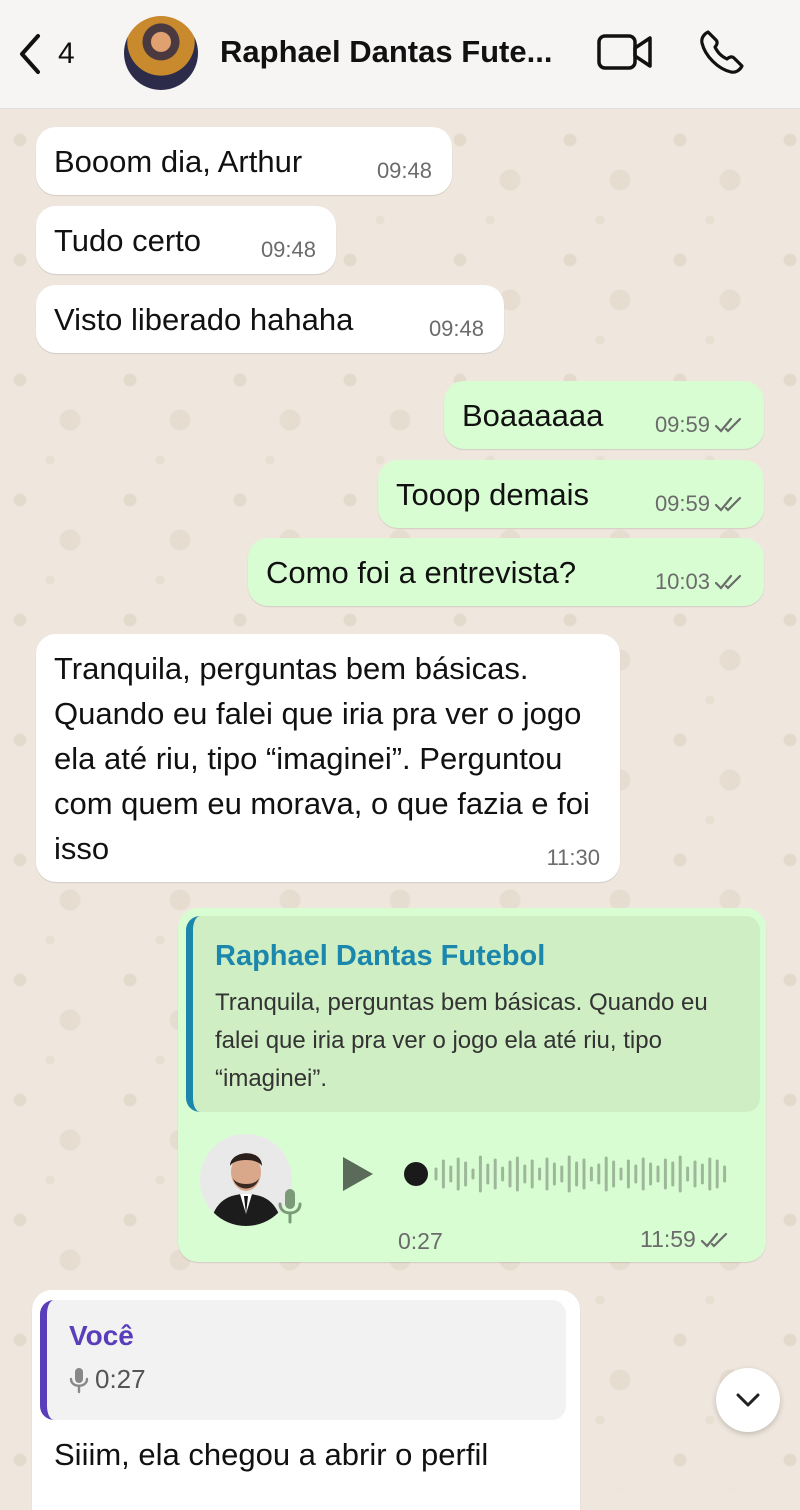 This screenshot has height=1510, width=800. I want to click on contact-avatar, so click(161, 53).